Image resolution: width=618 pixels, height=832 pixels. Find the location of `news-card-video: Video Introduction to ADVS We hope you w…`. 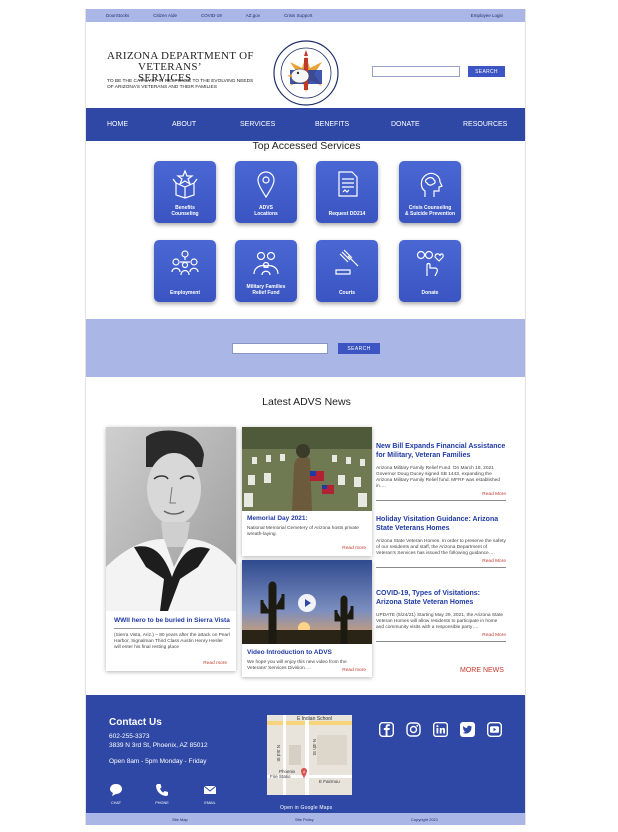

news-card-video: Video Introduction to ADVS We hope you w… is located at coordinates (307, 618).